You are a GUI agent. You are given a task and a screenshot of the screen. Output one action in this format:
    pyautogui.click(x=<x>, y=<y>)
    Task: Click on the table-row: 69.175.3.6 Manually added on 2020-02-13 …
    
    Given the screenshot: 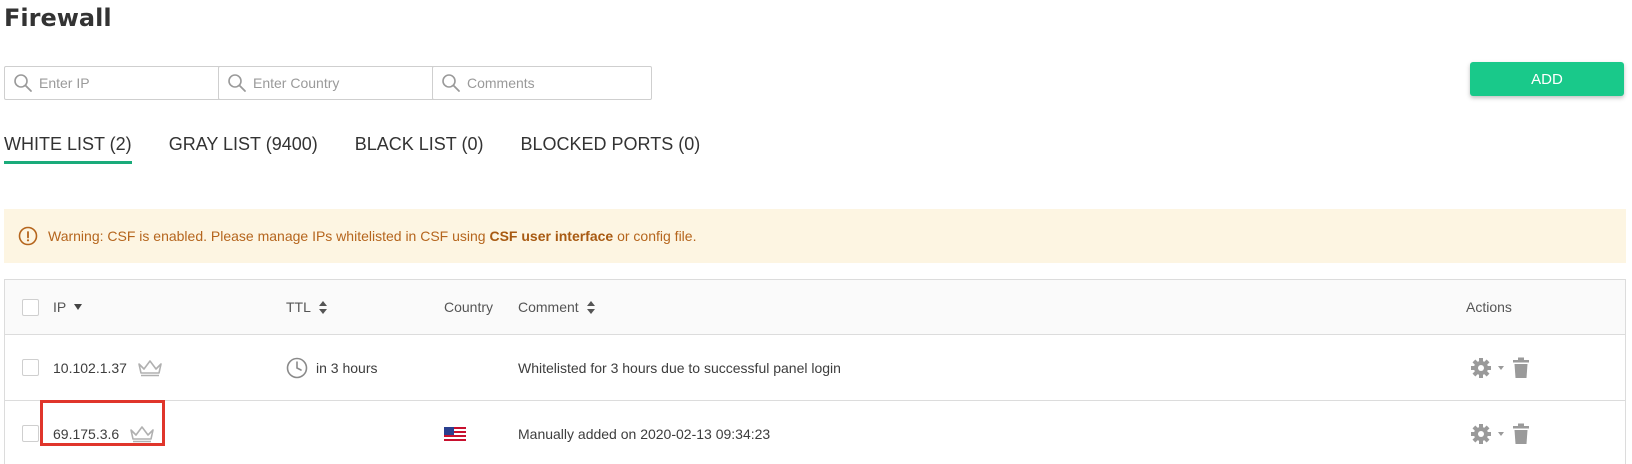 What is the action you would take?
    pyautogui.click(x=815, y=432)
    